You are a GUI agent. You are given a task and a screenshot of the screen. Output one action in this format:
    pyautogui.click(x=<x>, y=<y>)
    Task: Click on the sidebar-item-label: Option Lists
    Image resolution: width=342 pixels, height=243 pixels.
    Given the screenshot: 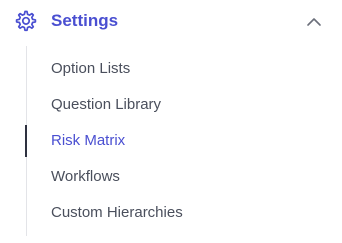 What is the action you would take?
    pyautogui.click(x=91, y=68)
    